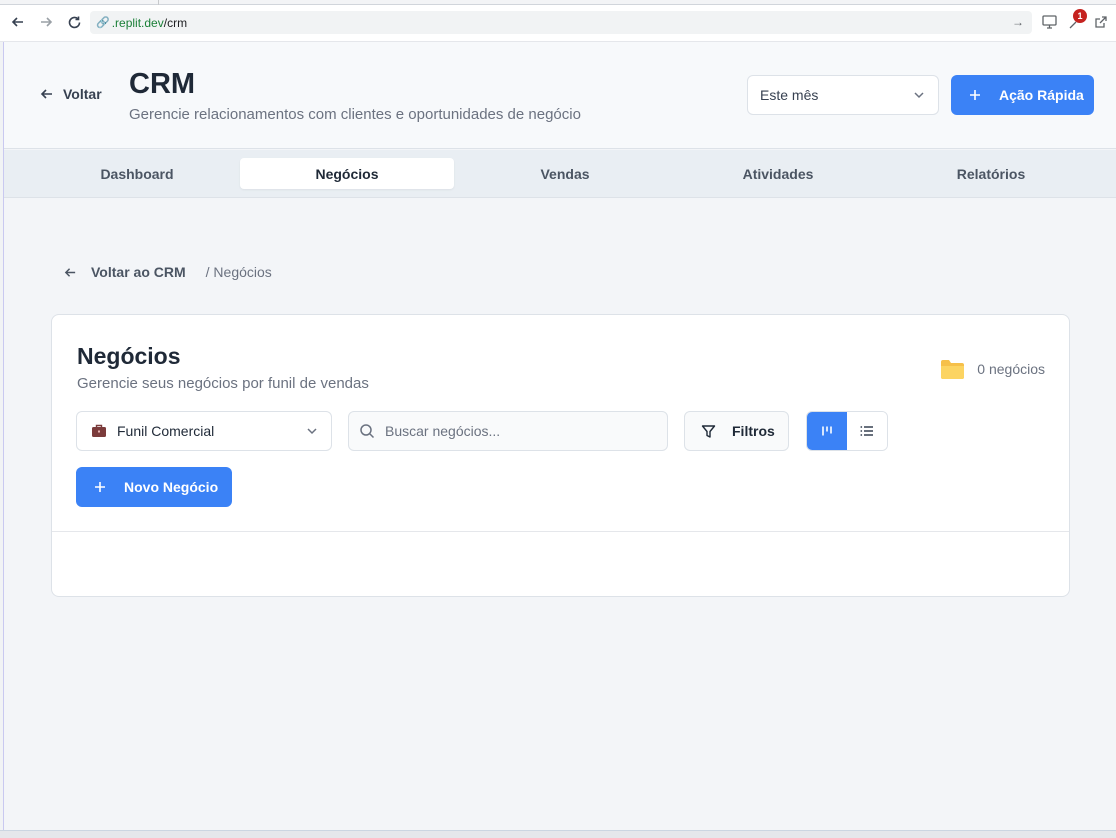  I want to click on funnel-select: Funil Comercial, so click(204, 431).